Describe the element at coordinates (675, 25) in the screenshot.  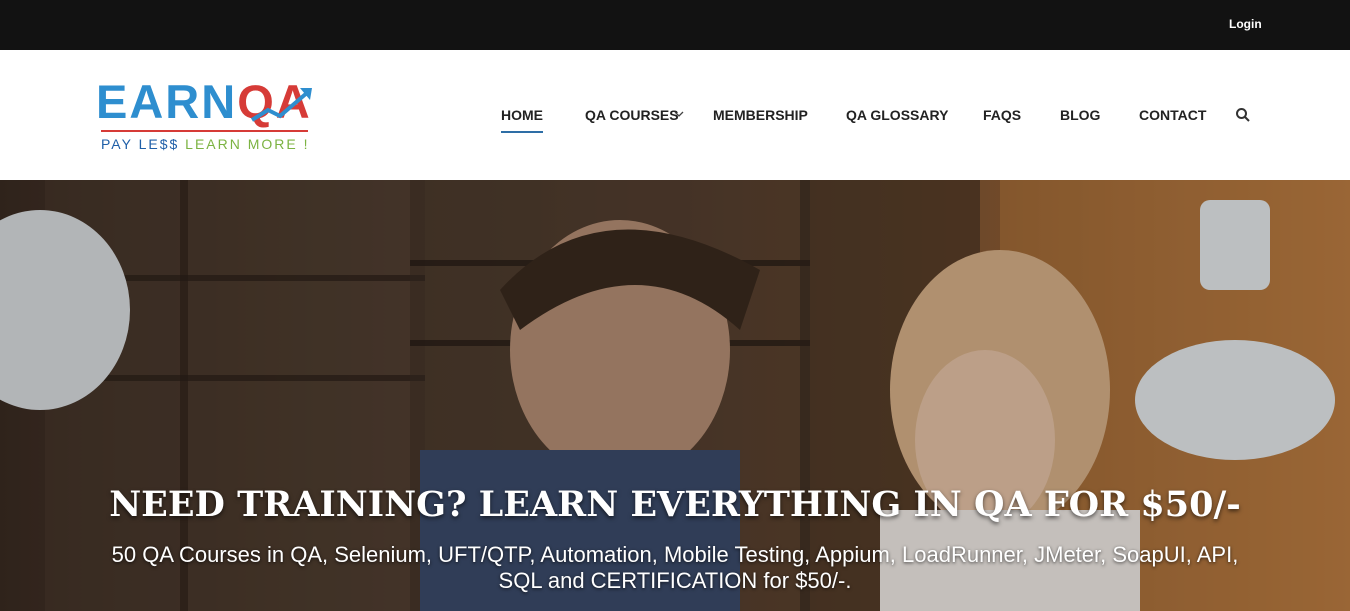
I see `top-bar: Login` at that location.